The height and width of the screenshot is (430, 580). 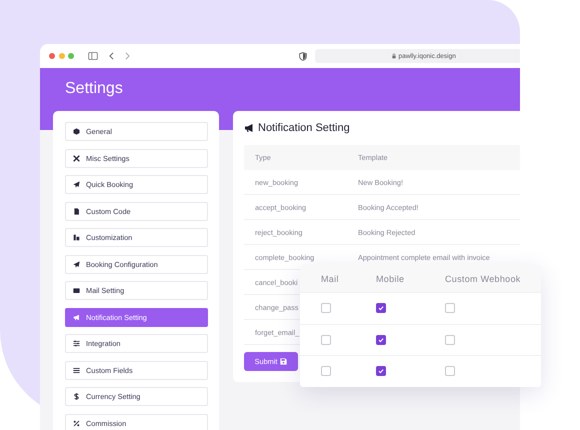 What do you see at coordinates (52, 56) in the screenshot?
I see `close-dot` at bounding box center [52, 56].